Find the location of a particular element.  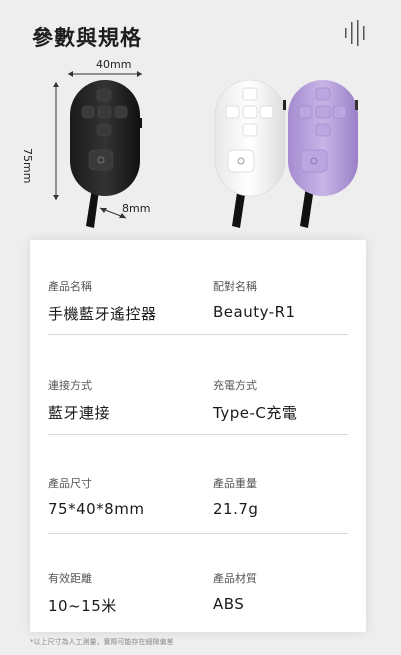

spec-label: 充電方式 is located at coordinates (235, 385).